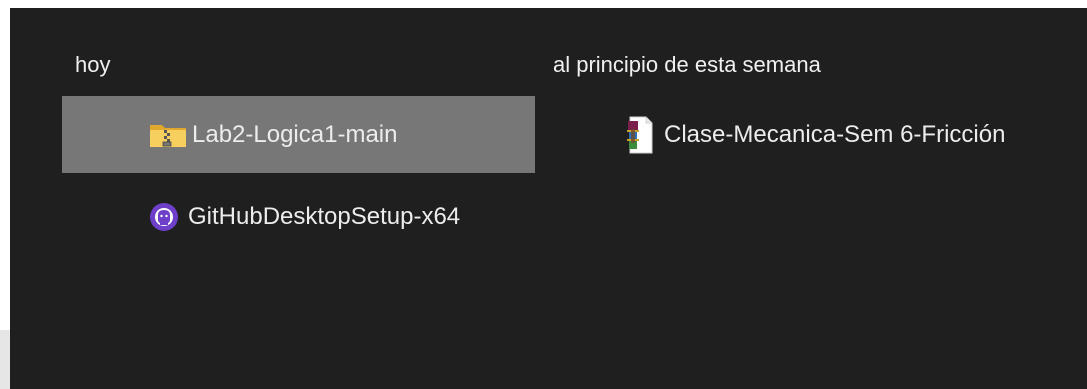 The width and height of the screenshot is (1087, 389). What do you see at coordinates (93, 64) in the screenshot?
I see `group-header-today: hoy` at bounding box center [93, 64].